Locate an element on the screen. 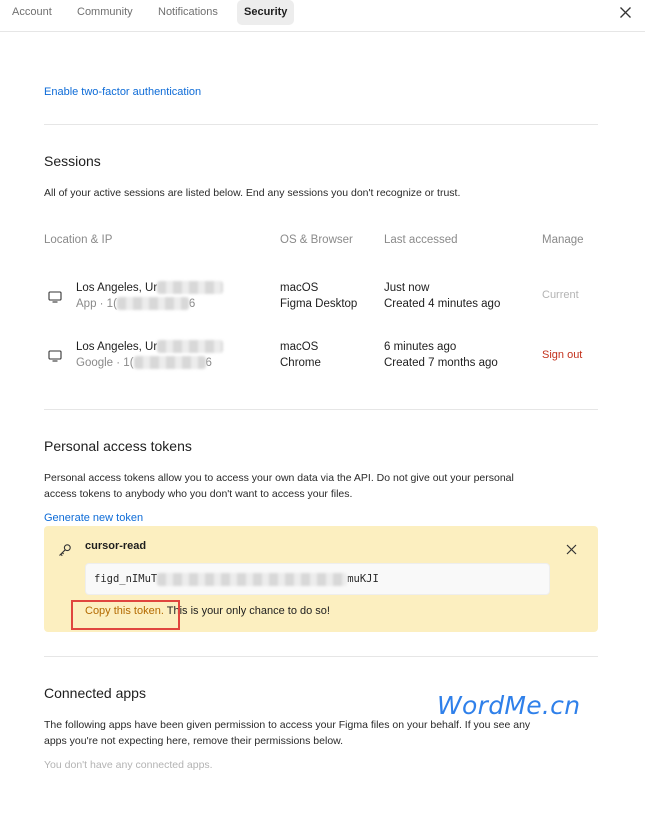 The width and height of the screenshot is (645, 814). tab-security: Security is located at coordinates (266, 12).